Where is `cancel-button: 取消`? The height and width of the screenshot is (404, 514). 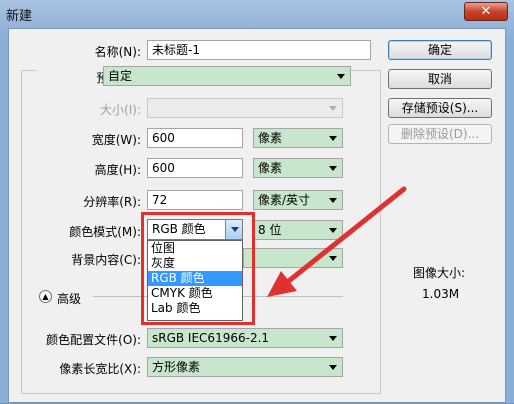
cancel-button: 取消 is located at coordinates (440, 79).